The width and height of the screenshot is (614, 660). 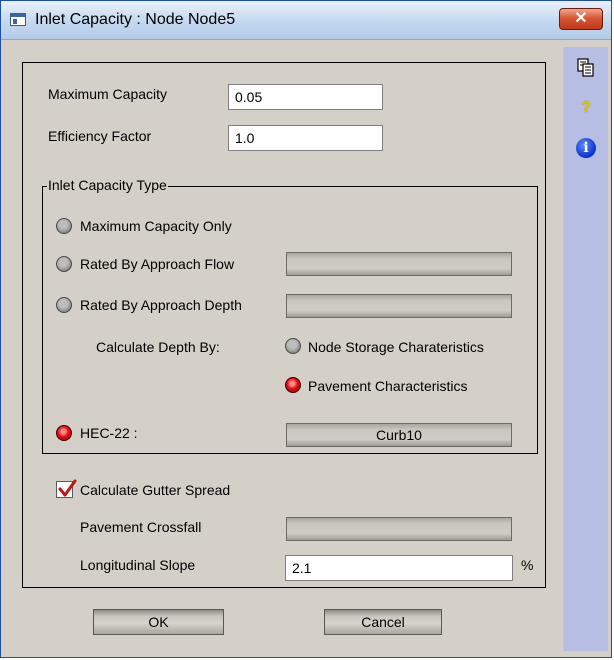 I want to click on radio-pavement-label: Pavement Characteristics, so click(x=388, y=386).